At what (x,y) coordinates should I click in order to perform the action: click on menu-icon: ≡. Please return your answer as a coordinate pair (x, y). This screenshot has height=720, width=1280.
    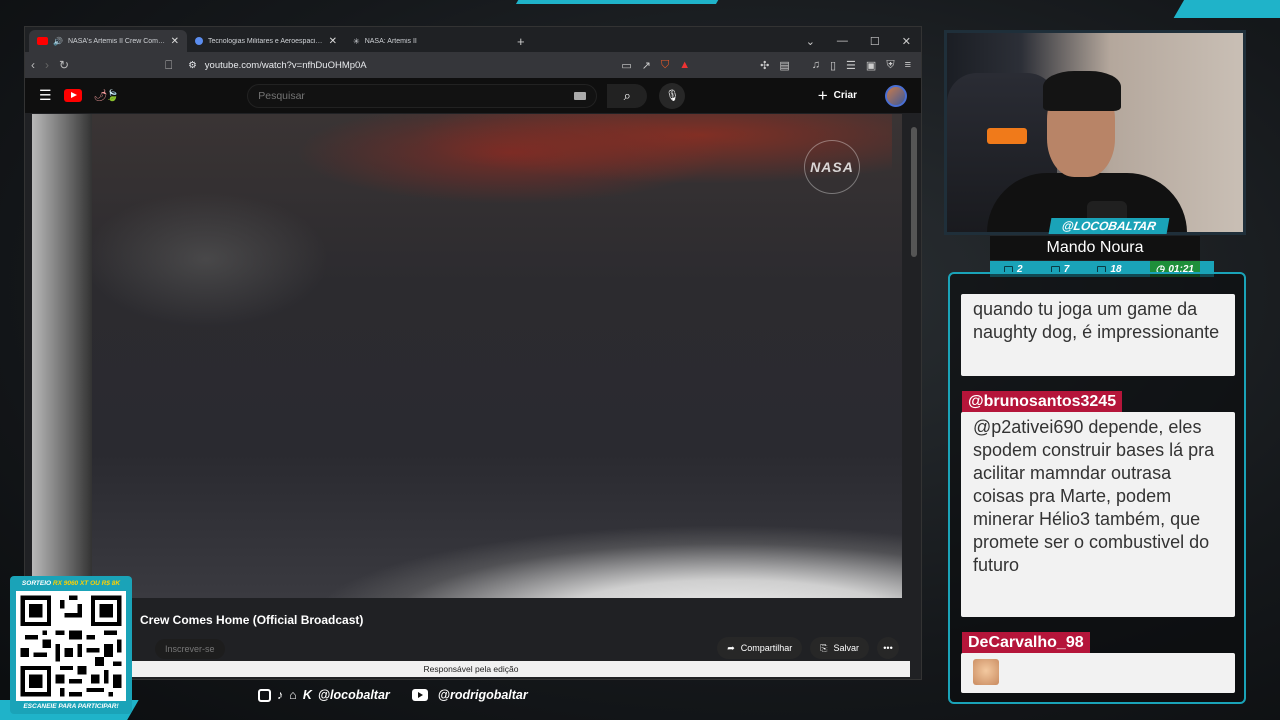
    Looking at the image, I should click on (908, 65).